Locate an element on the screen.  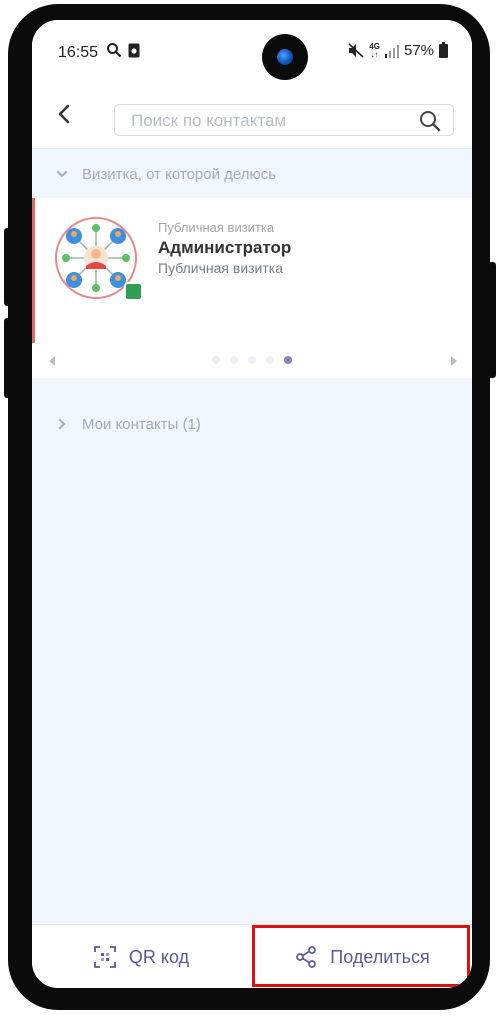
card-subtitle: Публичная визитка is located at coordinates (216, 227).